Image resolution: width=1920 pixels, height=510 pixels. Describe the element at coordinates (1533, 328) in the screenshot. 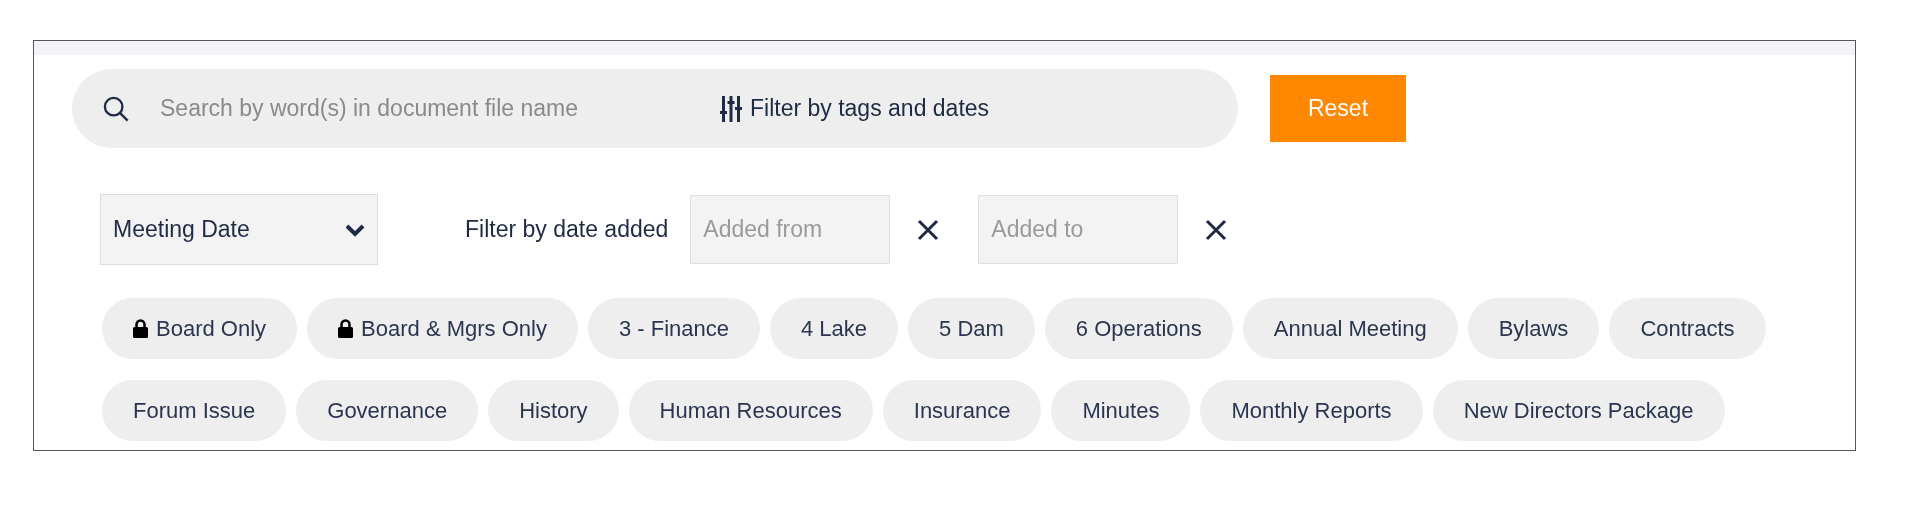

I see `tag-chip: Bylaws` at that location.